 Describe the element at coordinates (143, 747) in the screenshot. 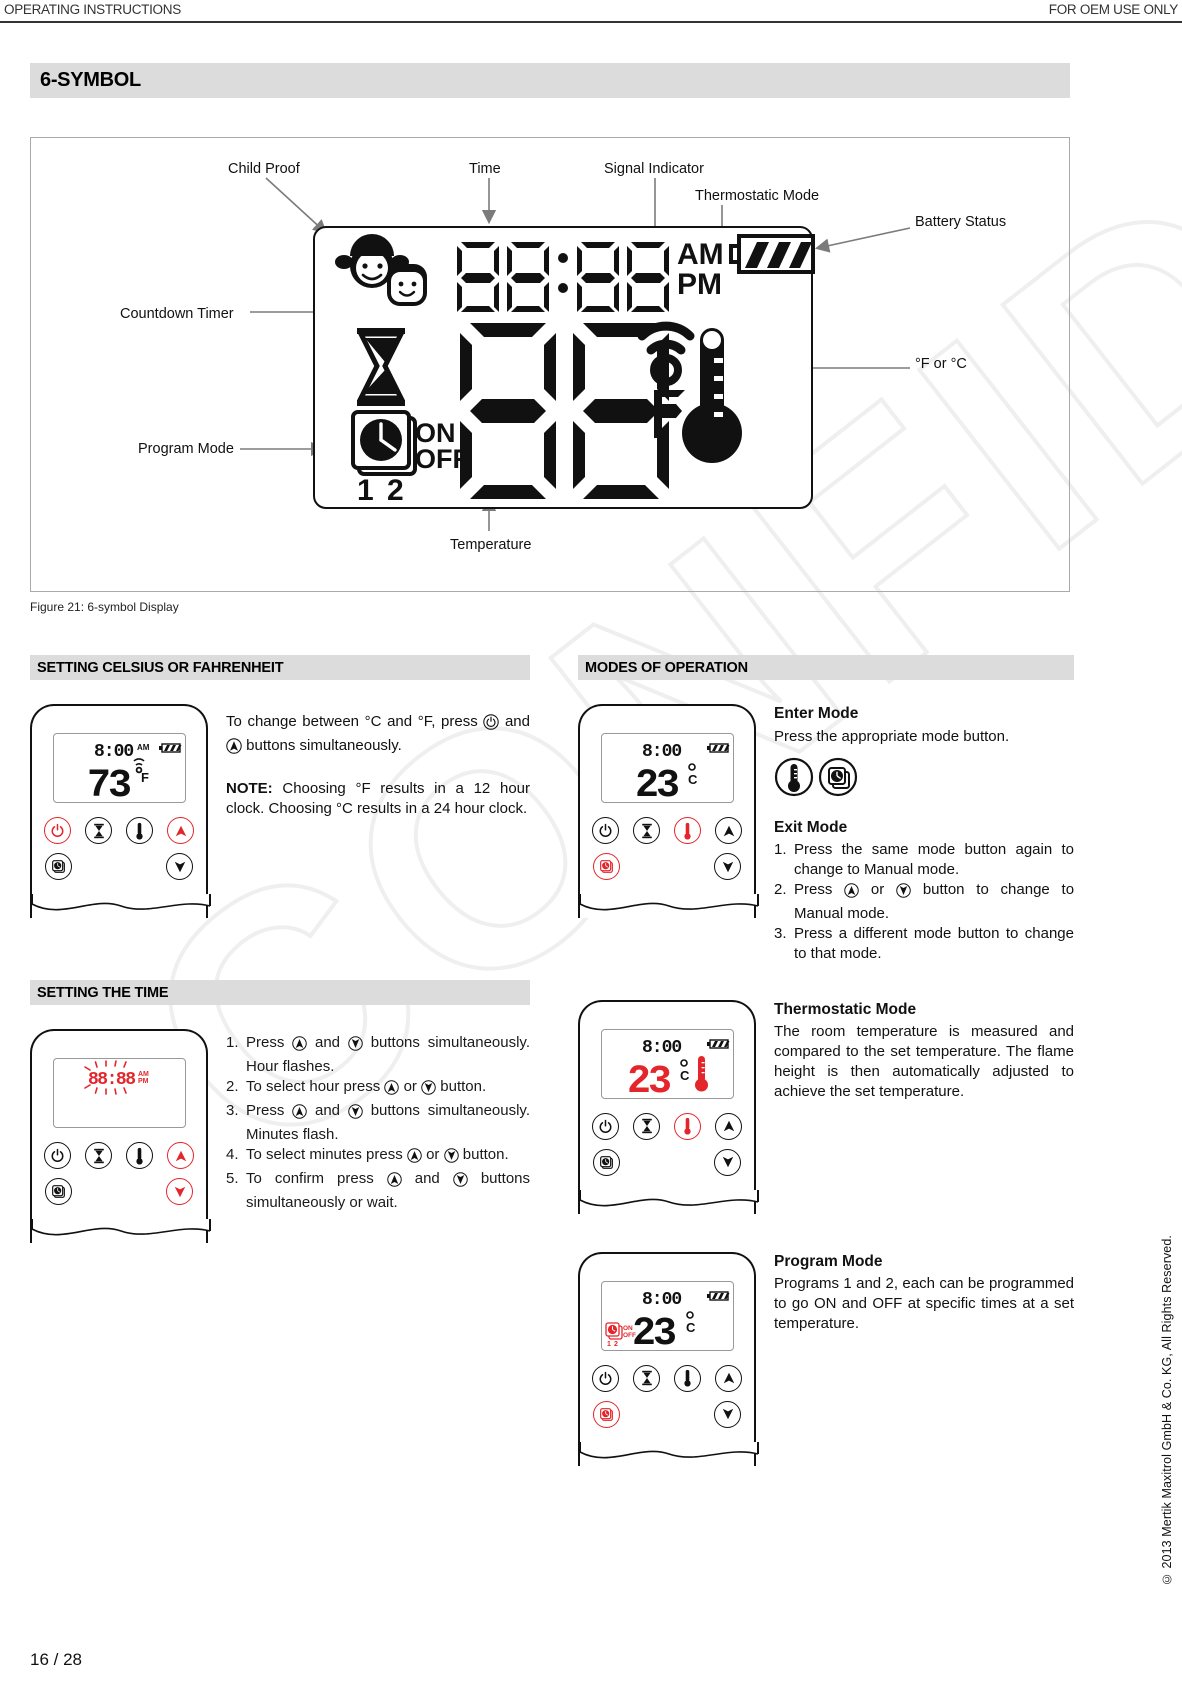

I see `remote-lcd-am: AM` at that location.